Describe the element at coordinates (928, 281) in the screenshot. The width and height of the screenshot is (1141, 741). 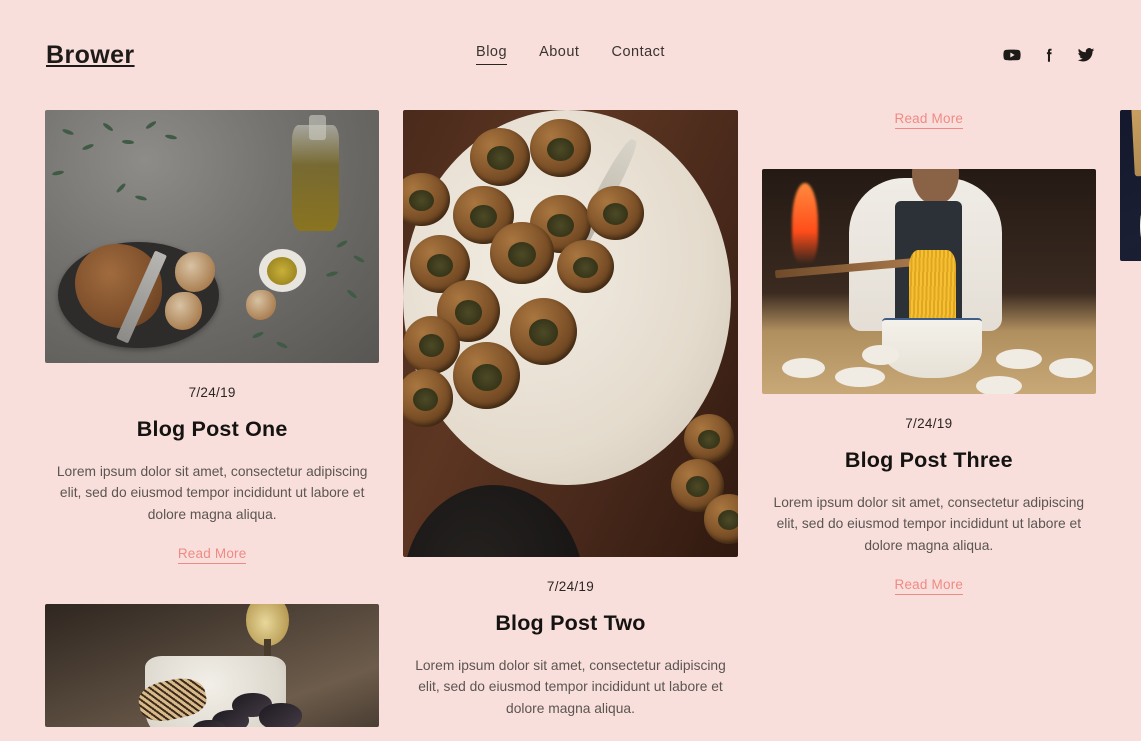
I see `post-image-ramen-chef` at that location.